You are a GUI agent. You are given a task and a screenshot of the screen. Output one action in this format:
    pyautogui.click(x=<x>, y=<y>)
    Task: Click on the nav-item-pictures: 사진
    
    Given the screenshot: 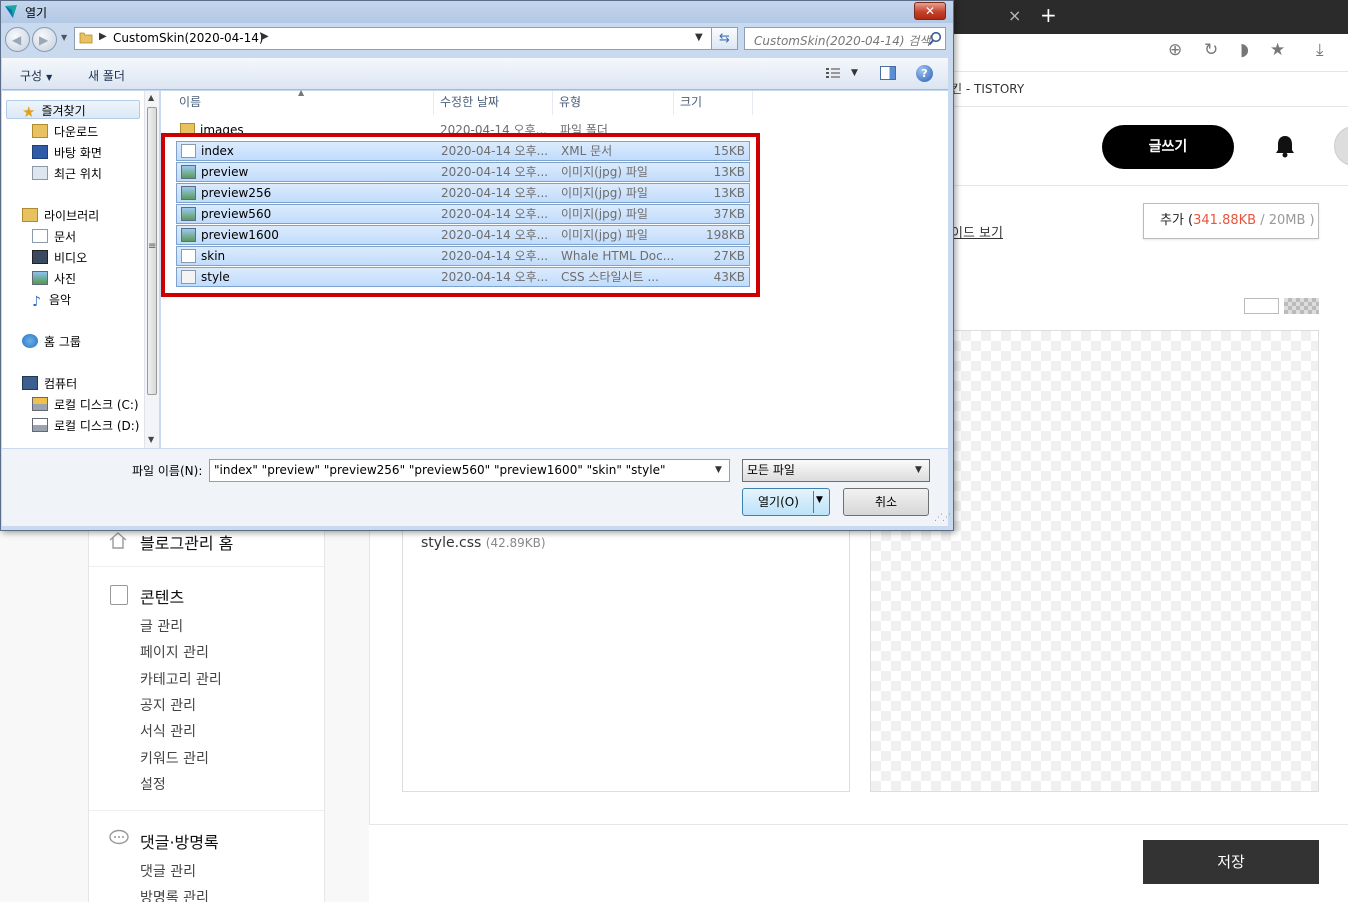 What is the action you would take?
    pyautogui.click(x=54, y=278)
    